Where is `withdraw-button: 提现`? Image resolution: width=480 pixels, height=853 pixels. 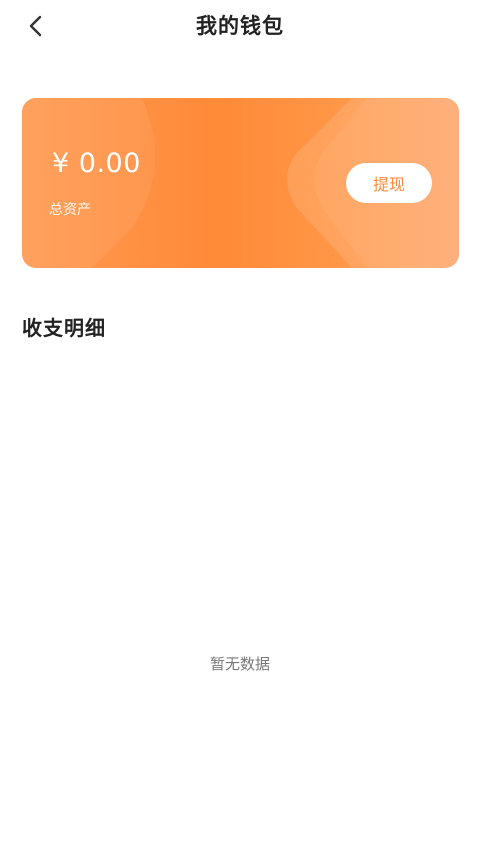
withdraw-button: 提现 is located at coordinates (389, 183).